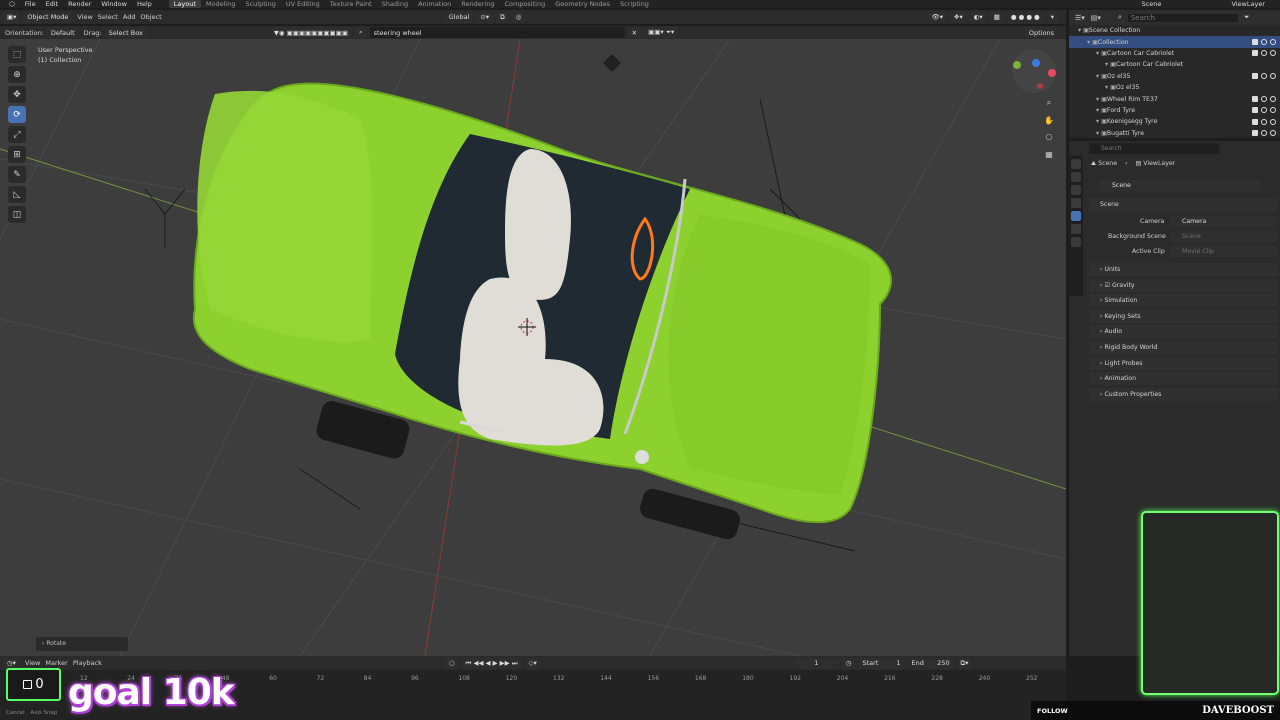 The image size is (1280, 720). What do you see at coordinates (1247, 17) in the screenshot?
I see `filter-funnel-icon: ⏷` at bounding box center [1247, 17].